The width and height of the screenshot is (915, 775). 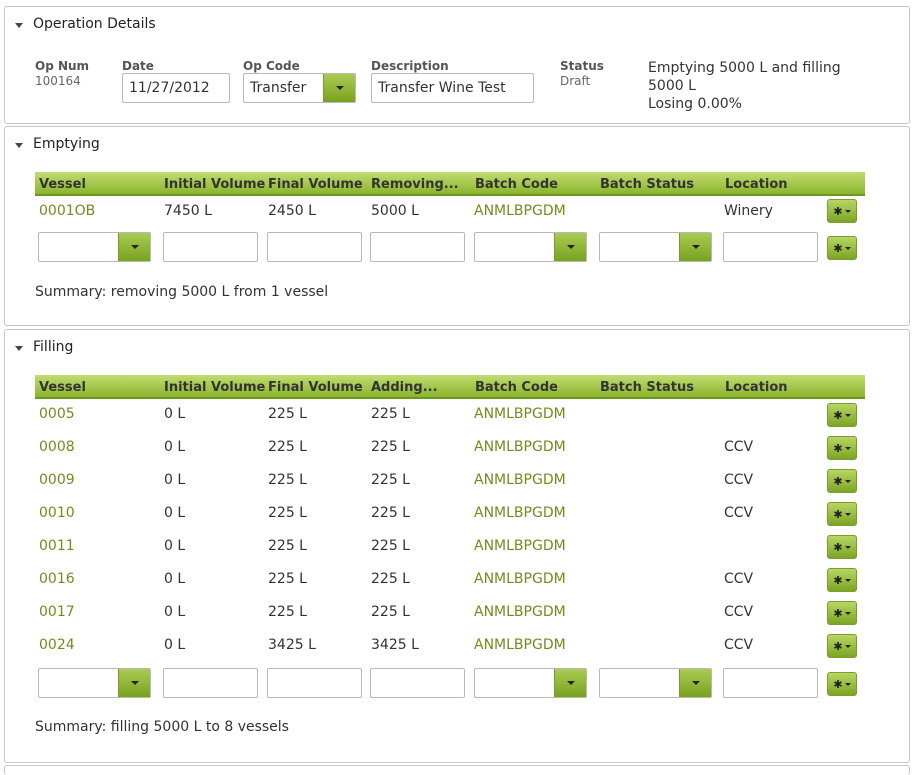 What do you see at coordinates (299, 88) in the screenshot?
I see `op-code-select: Transfer` at bounding box center [299, 88].